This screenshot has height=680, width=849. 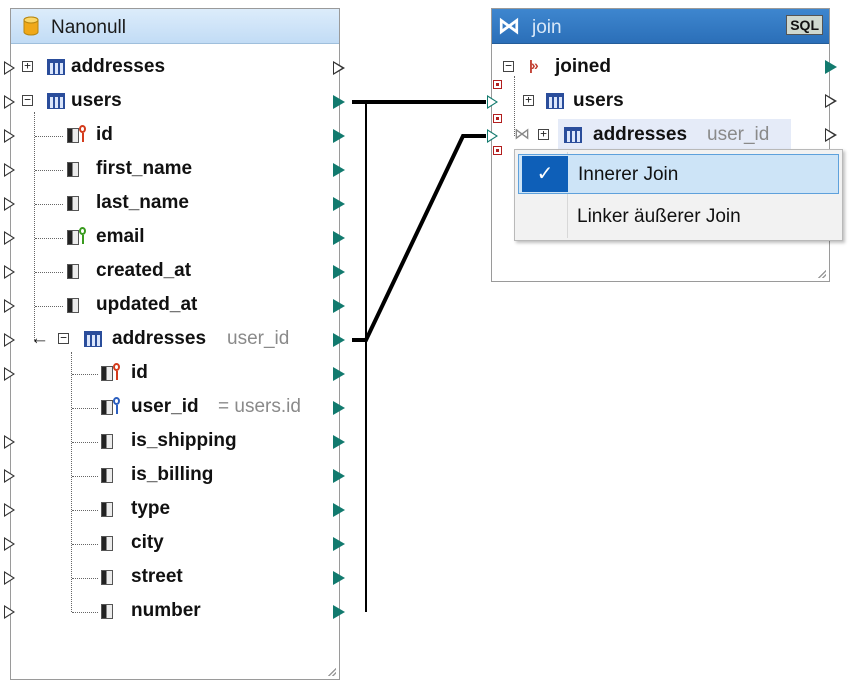 What do you see at coordinates (34, 226) in the screenshot?
I see `users-tree-line` at bounding box center [34, 226].